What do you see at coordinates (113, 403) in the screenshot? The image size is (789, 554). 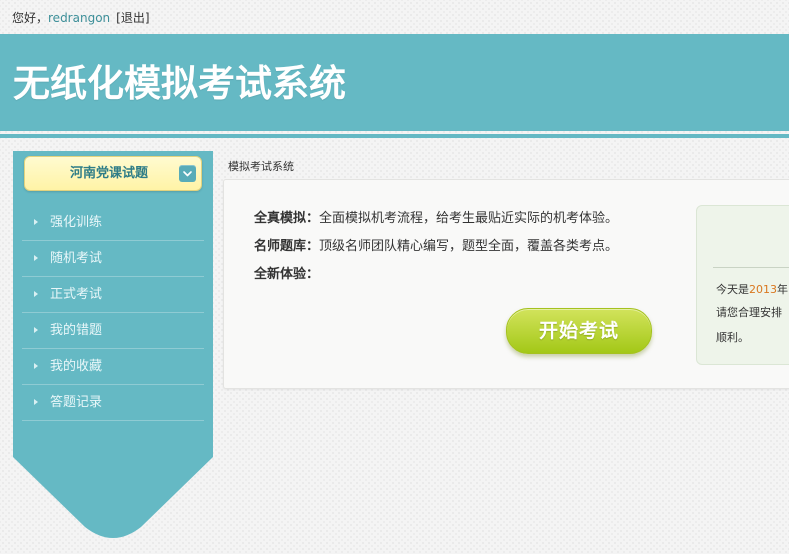 I see `sidebar-item-answer-records: 答题记录` at bounding box center [113, 403].